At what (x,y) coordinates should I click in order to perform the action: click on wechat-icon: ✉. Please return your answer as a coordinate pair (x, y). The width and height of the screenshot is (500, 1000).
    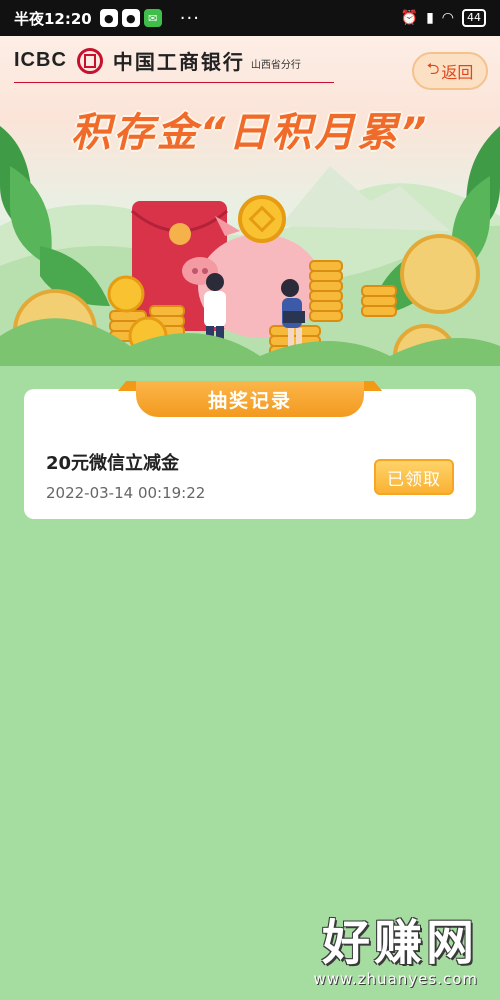
    Looking at the image, I should click on (152, 18).